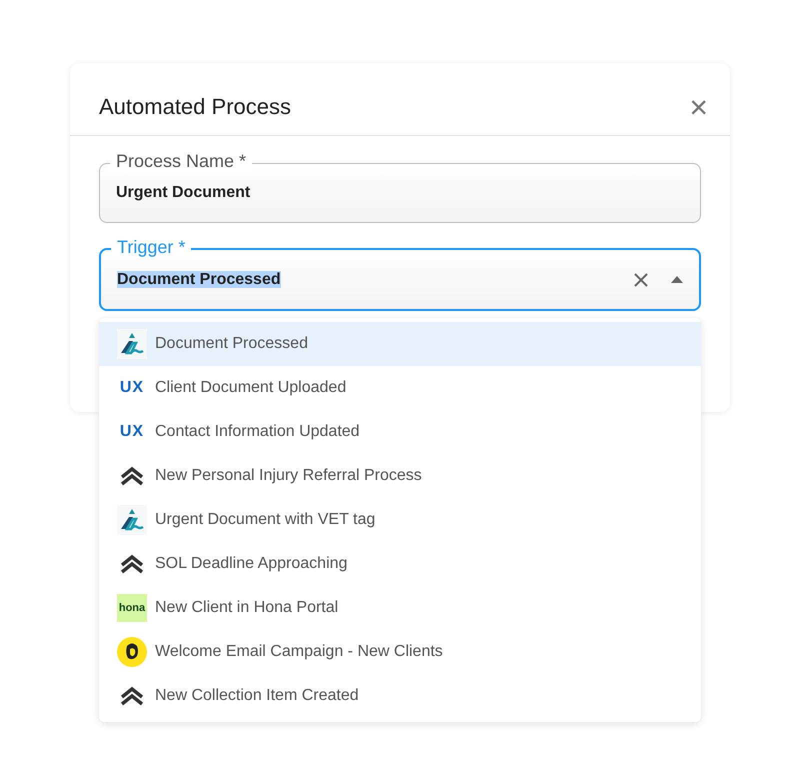 This screenshot has height=775, width=800. I want to click on menu-option: hona New Client in Hona Portal, so click(400, 608).